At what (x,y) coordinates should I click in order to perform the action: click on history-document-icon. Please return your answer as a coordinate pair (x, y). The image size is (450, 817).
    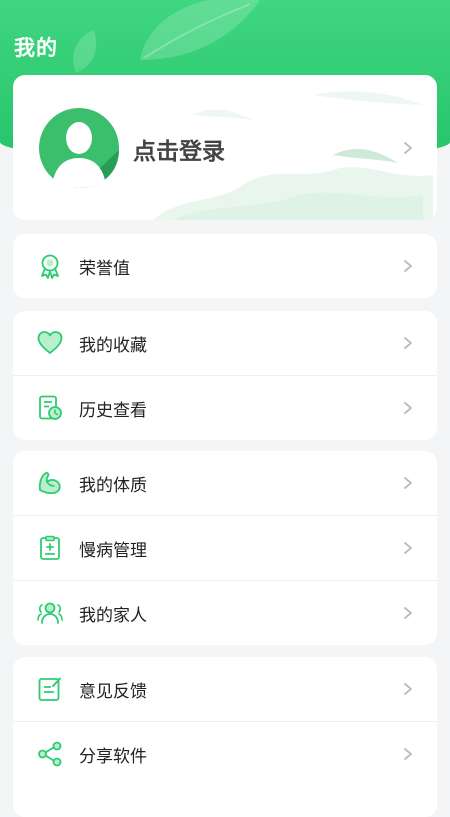
    Looking at the image, I should click on (50, 407).